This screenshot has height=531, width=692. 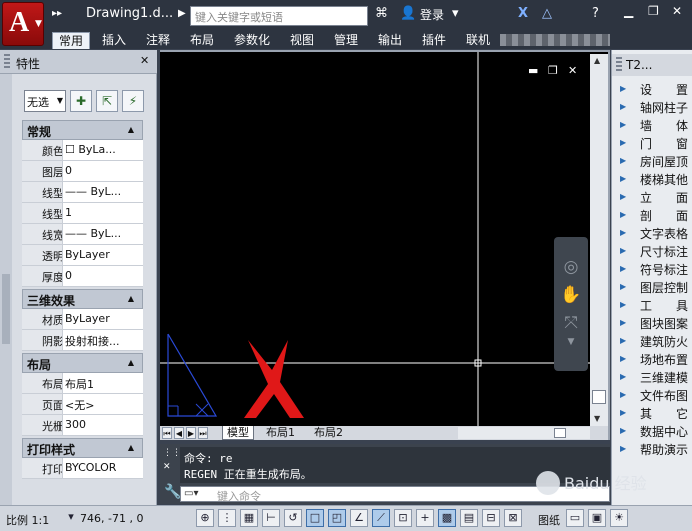 I want to click on section-3d-effects: 三维效果 ▲, so click(x=82, y=299).